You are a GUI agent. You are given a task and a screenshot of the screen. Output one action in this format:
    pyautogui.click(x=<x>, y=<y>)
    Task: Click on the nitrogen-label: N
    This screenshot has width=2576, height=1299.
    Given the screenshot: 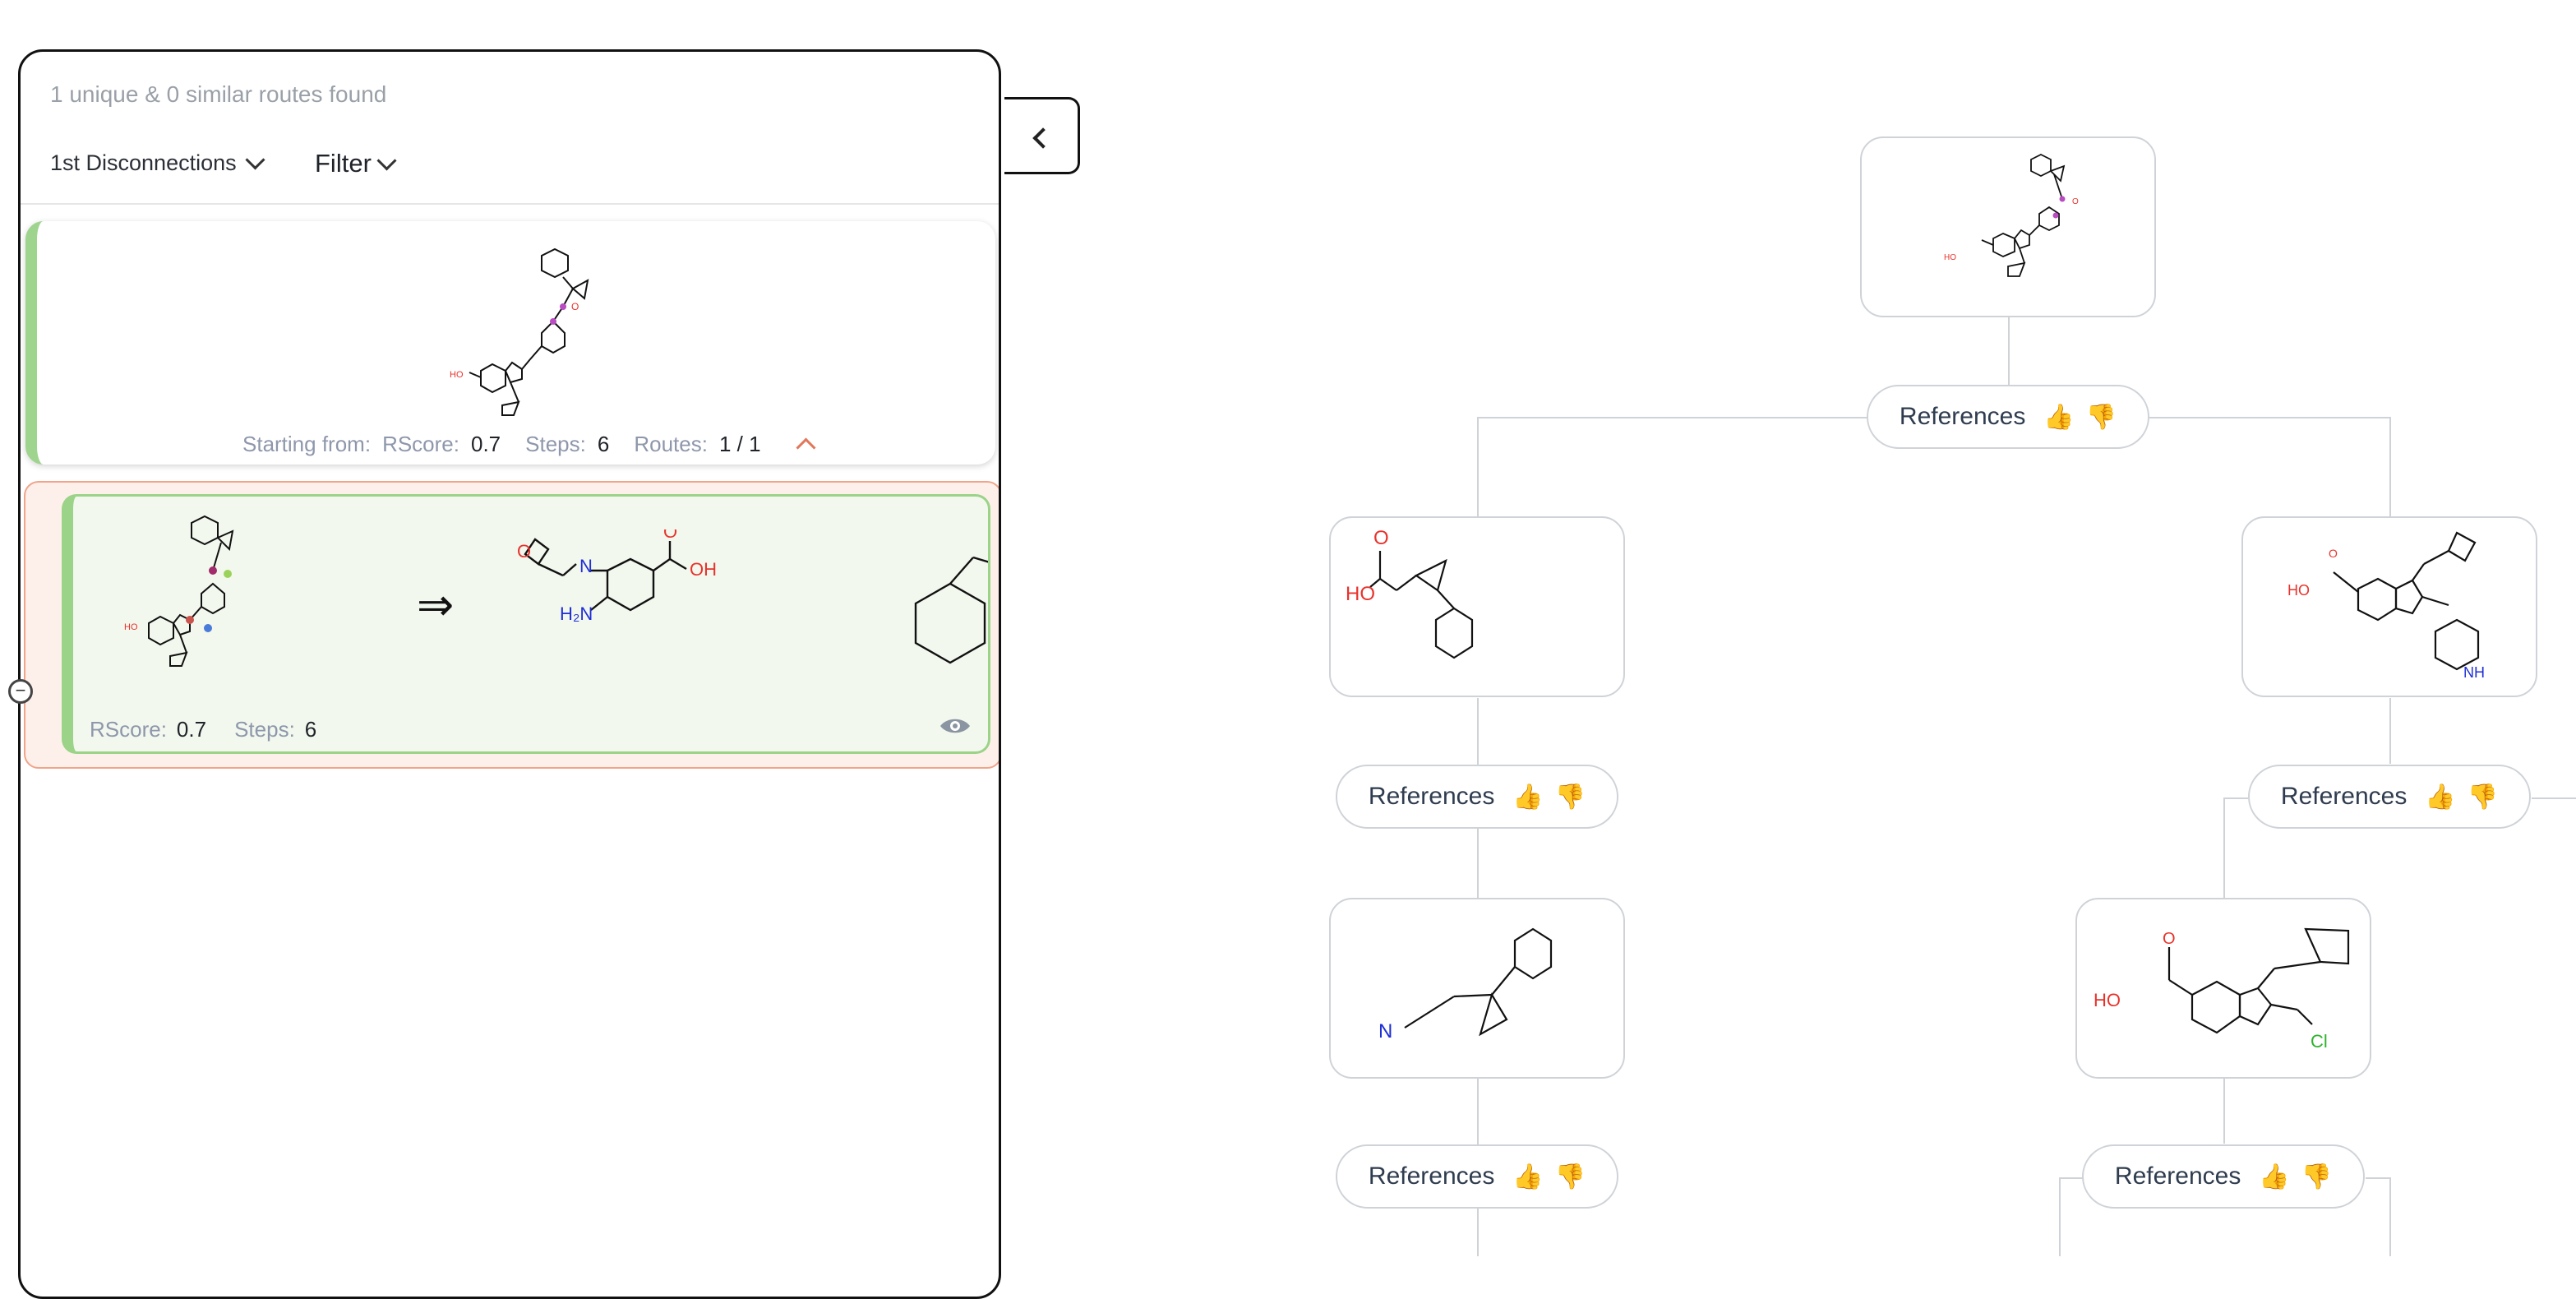 What is the action you would take?
    pyautogui.click(x=1385, y=1031)
    